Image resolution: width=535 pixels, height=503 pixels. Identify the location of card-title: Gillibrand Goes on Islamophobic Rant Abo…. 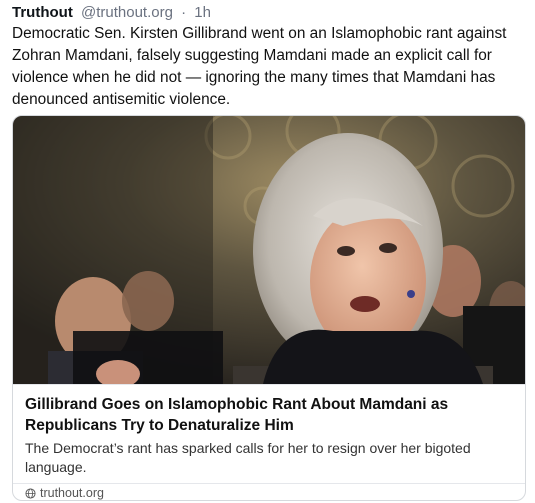
(260, 415).